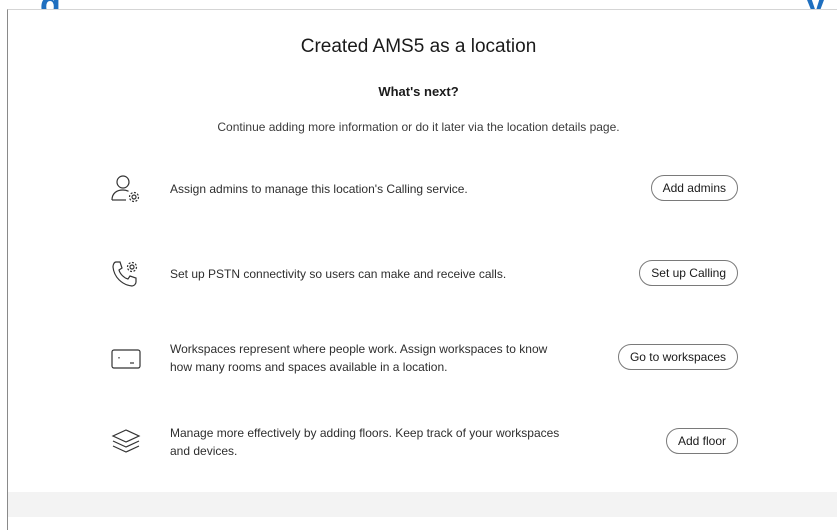 Image resolution: width=837 pixels, height=530 pixels. I want to click on add-floor-button: Add floor, so click(701, 441).